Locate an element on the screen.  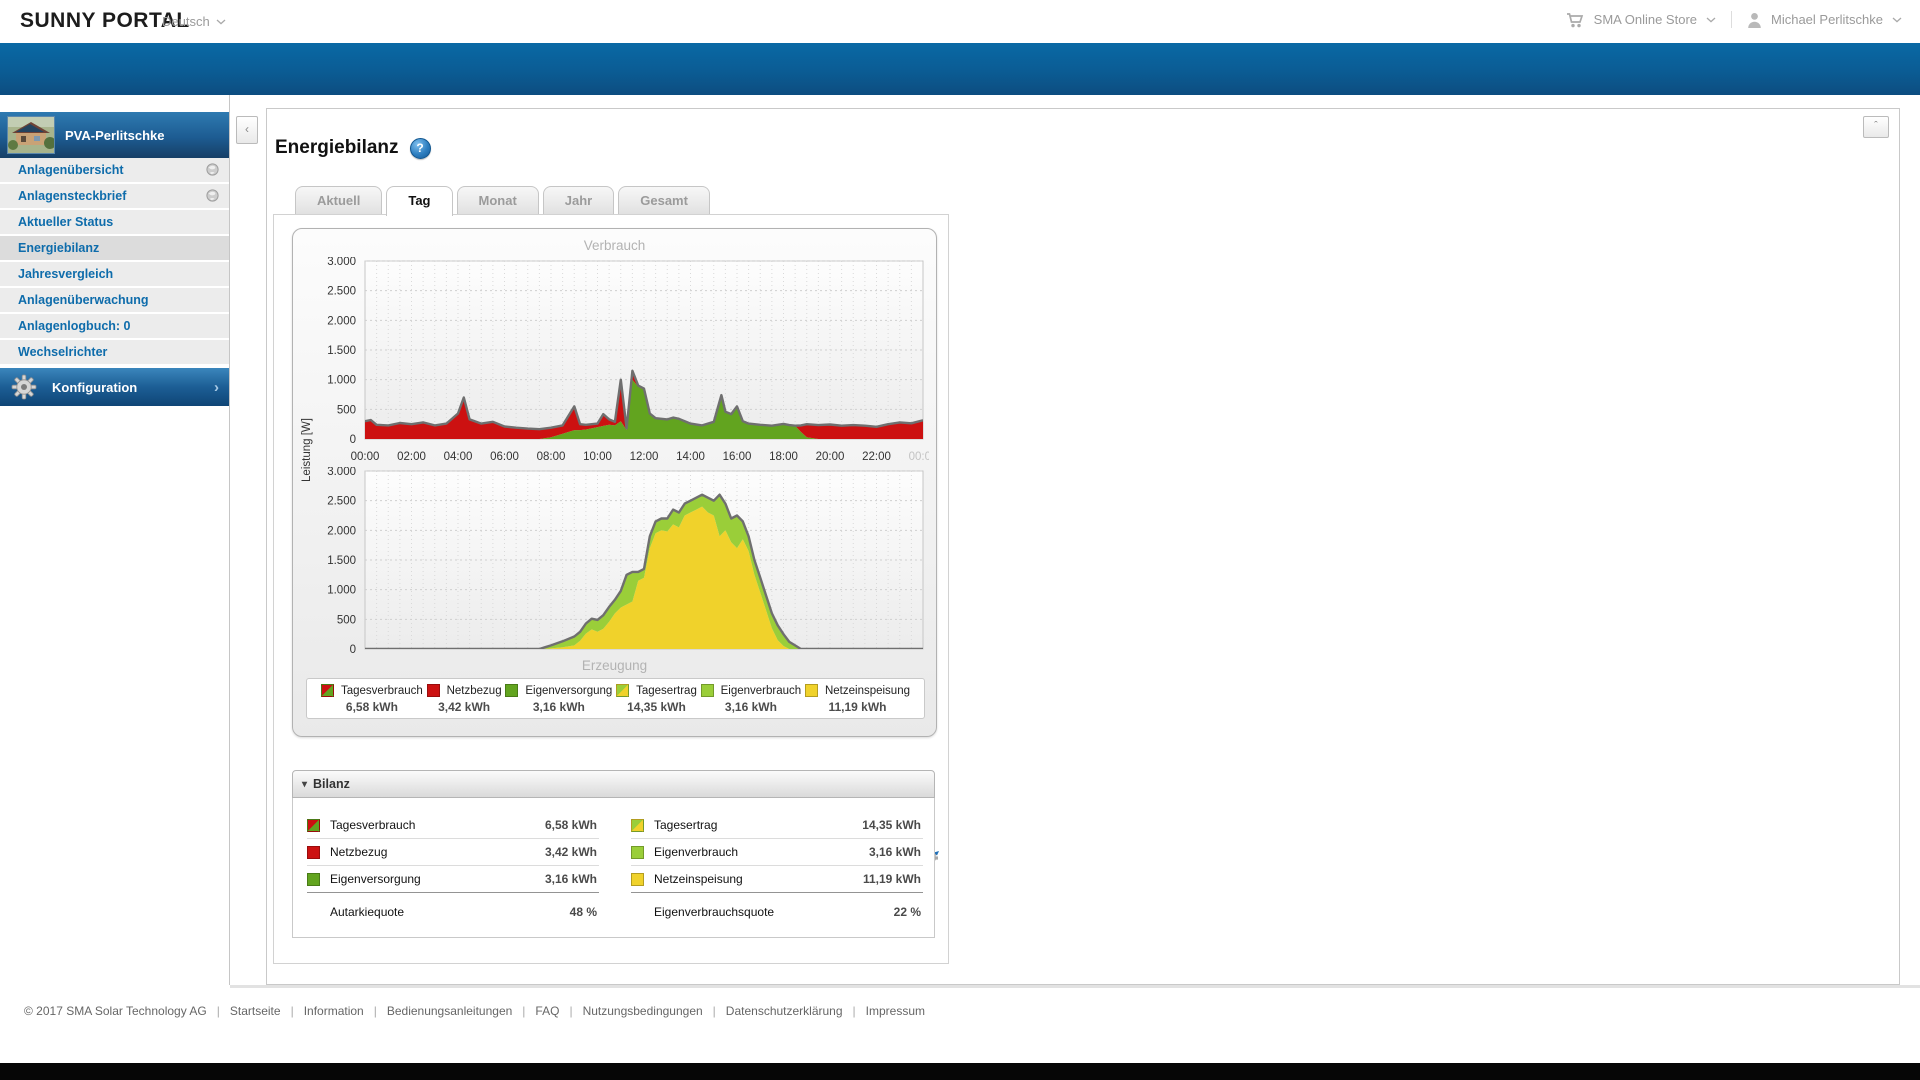
sidebar-item-anlagenuebersicht: Anlagenübersicht is located at coordinates (114, 170).